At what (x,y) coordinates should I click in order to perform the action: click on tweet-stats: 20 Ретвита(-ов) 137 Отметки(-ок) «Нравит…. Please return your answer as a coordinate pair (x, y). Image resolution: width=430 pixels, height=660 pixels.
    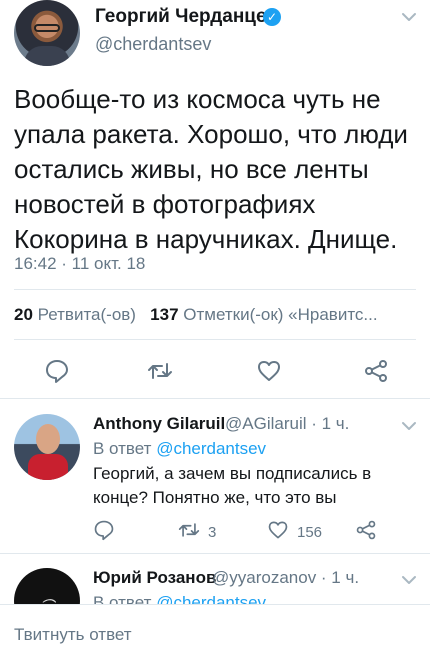
    Looking at the image, I should click on (196, 315).